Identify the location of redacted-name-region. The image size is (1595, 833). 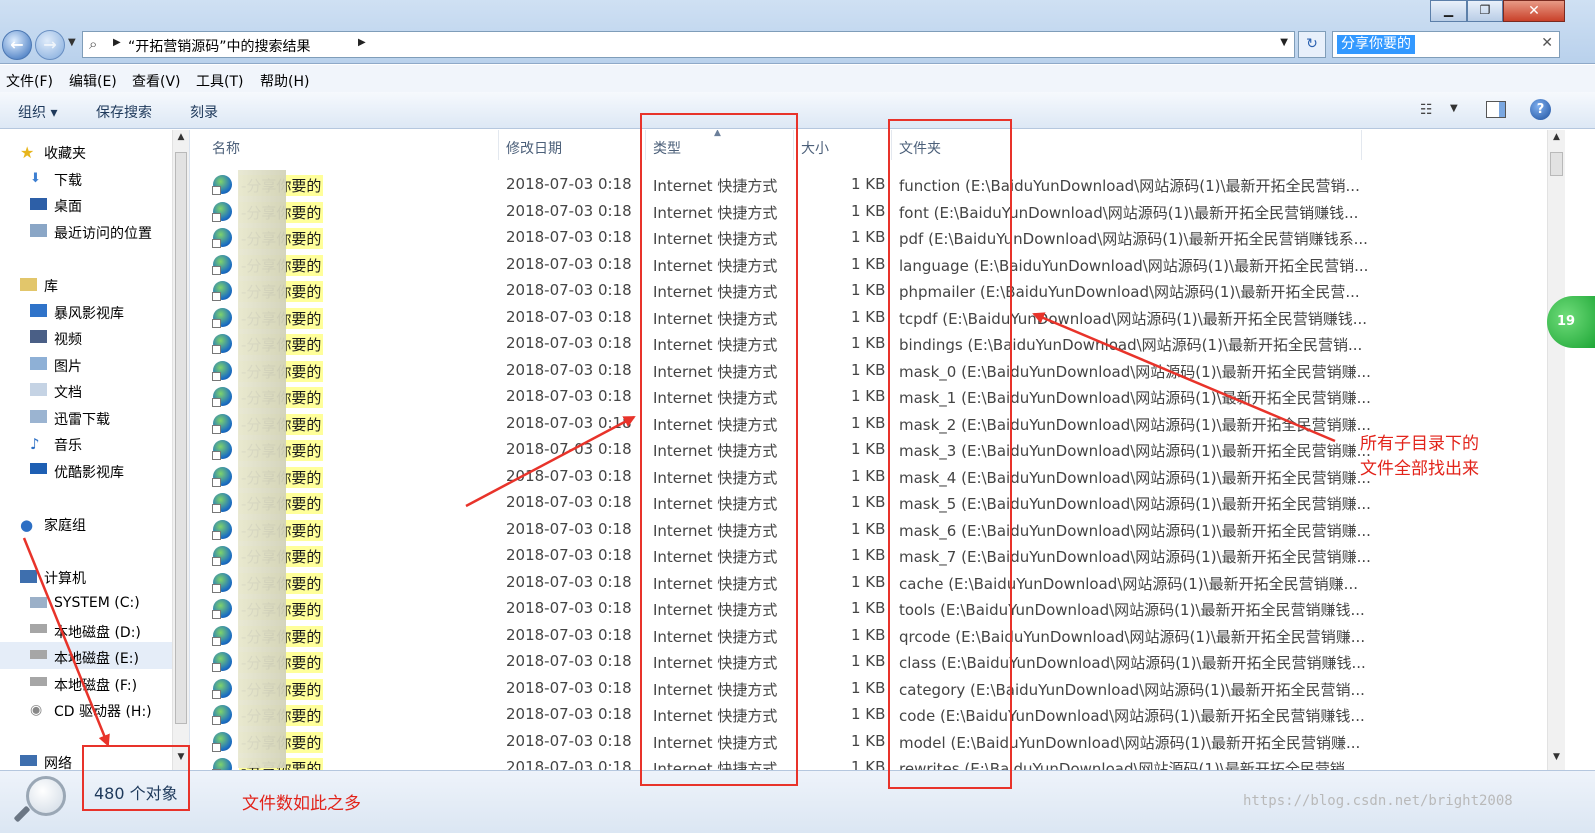
(262, 469).